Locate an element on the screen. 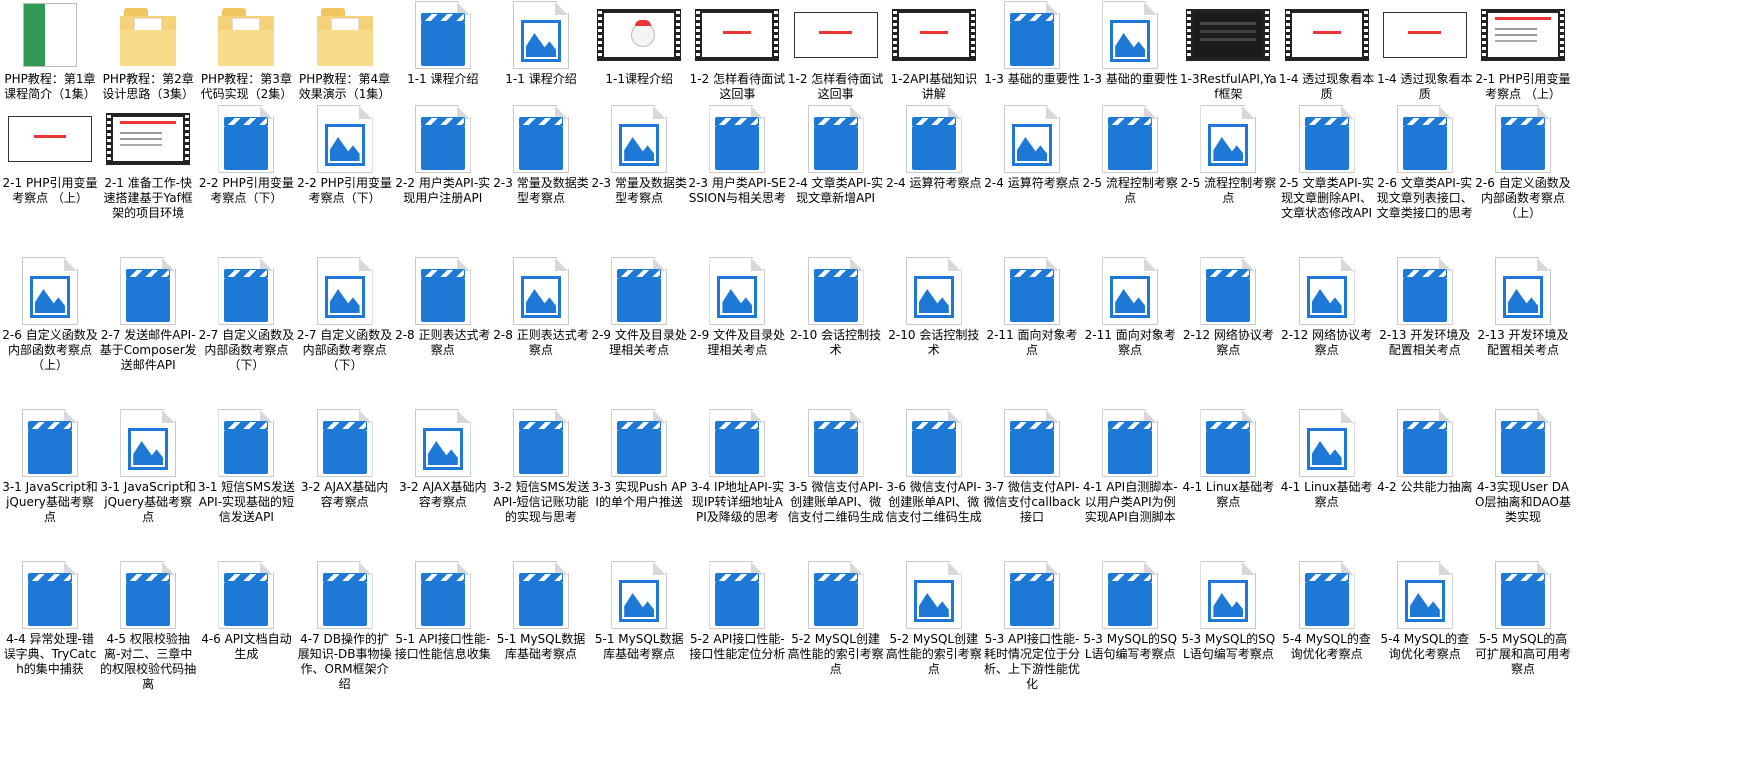  file-item: 3-2 短信SMS发送API-短信记账功能的实现与思考 is located at coordinates (541, 466).